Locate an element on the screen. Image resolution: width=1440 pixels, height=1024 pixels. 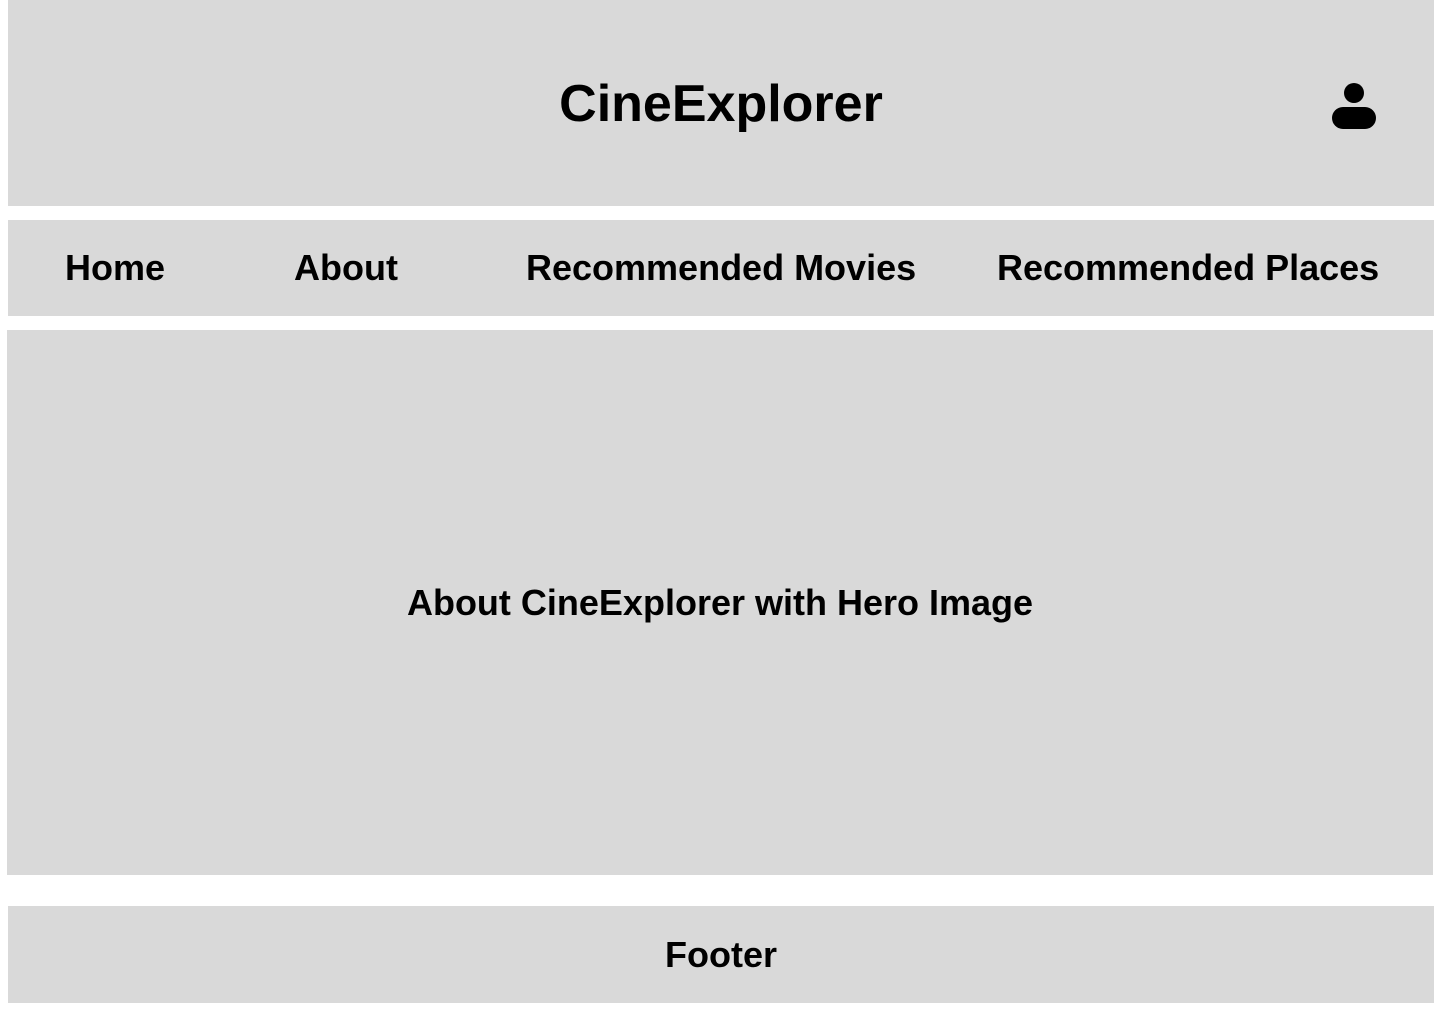
nav-item-home: Home is located at coordinates (115, 268).